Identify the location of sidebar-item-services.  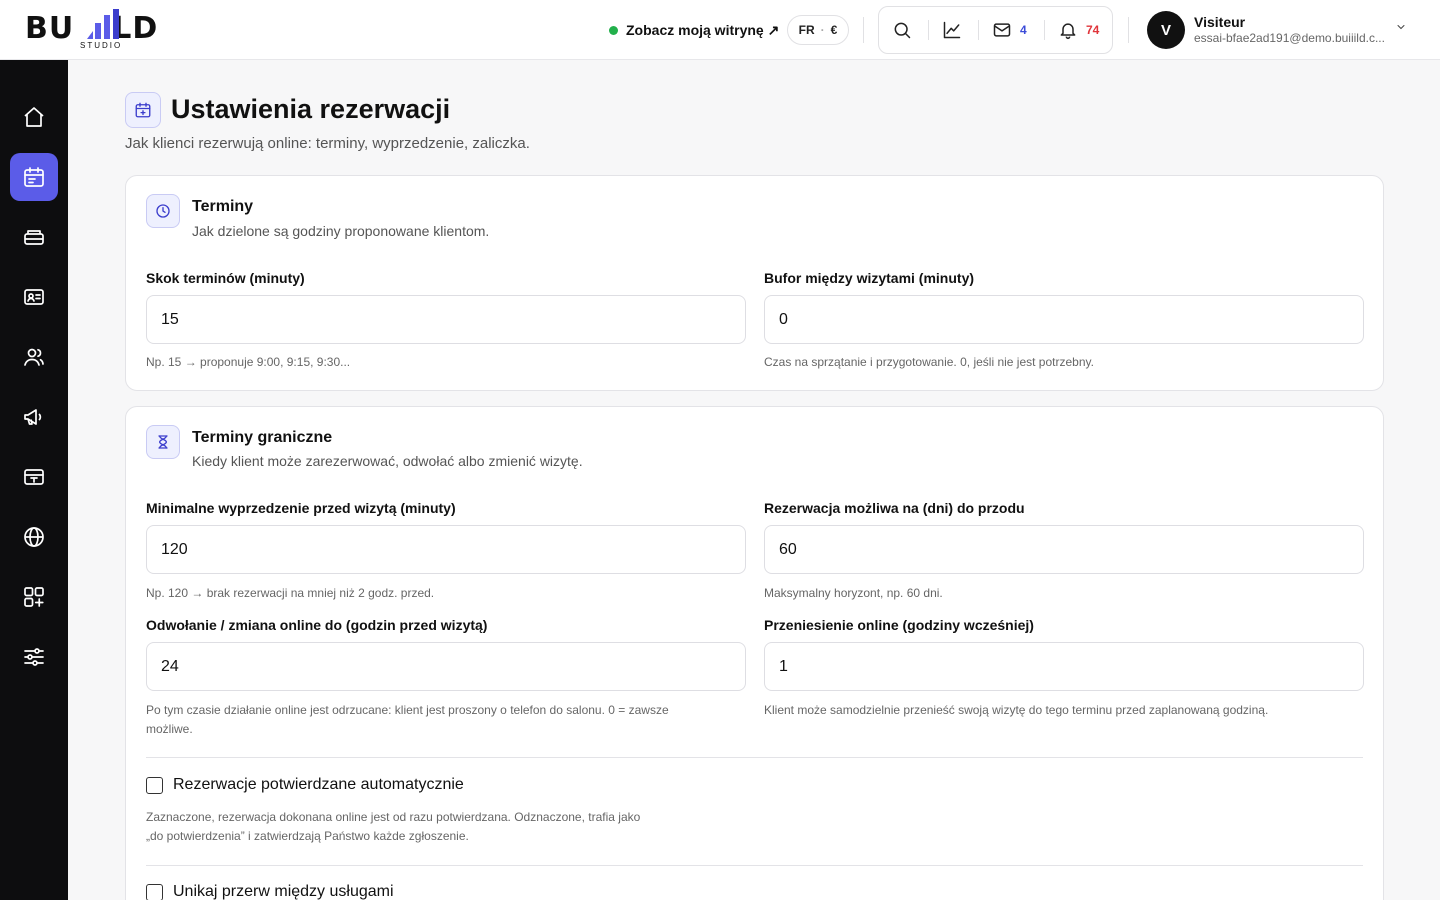
(34, 237).